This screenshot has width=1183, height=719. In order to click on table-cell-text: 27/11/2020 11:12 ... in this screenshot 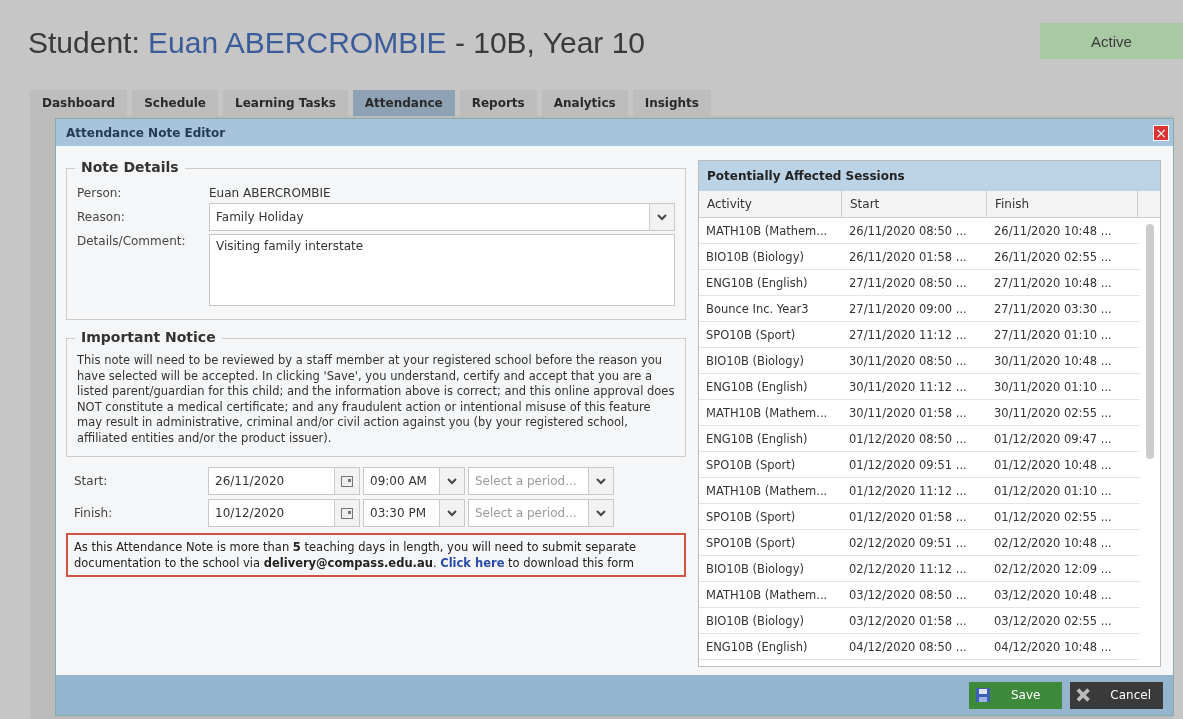, I will do `click(908, 335)`.